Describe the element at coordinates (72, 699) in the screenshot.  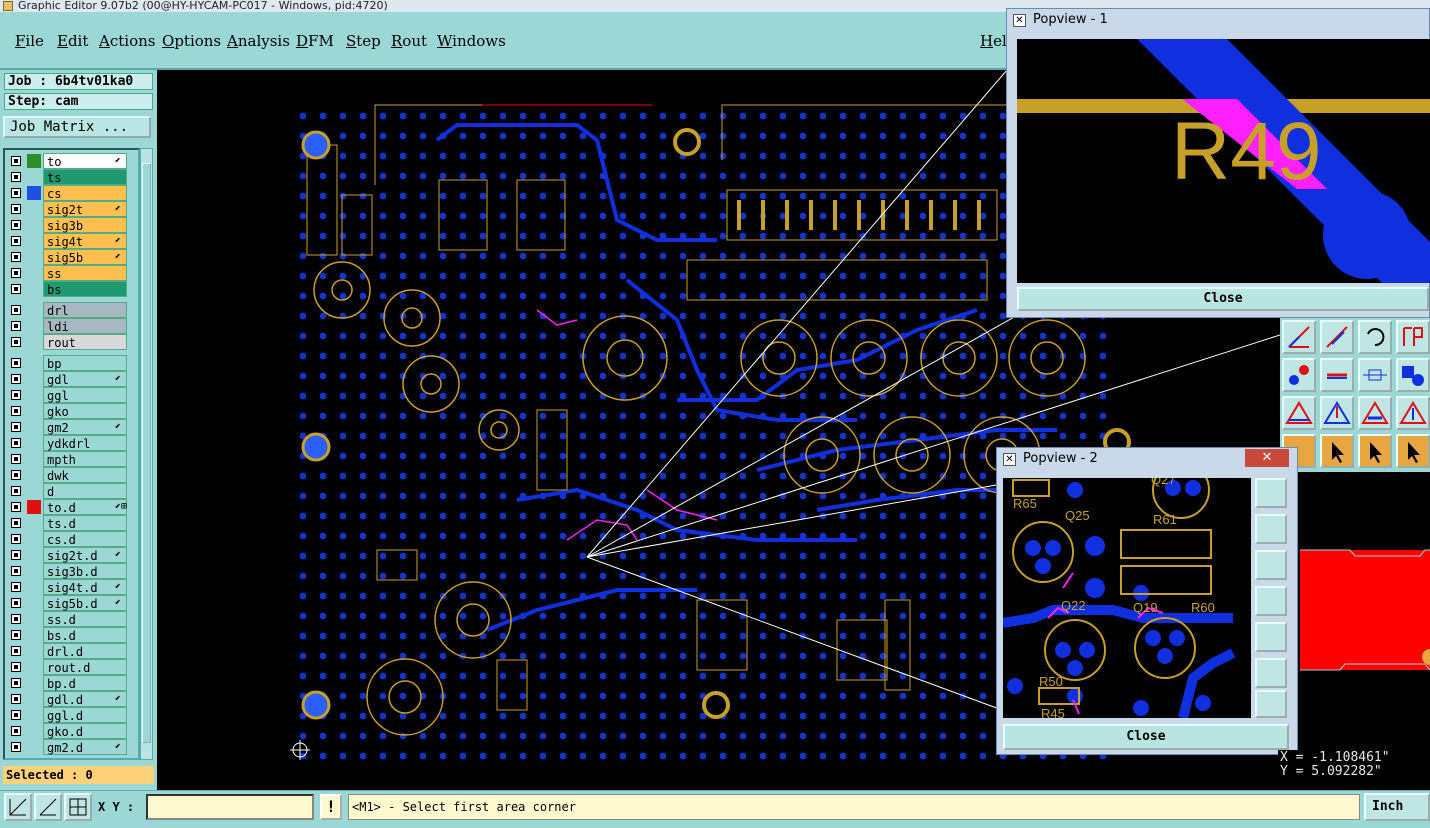
I see `layer-row: gdl.d ⬋` at that location.